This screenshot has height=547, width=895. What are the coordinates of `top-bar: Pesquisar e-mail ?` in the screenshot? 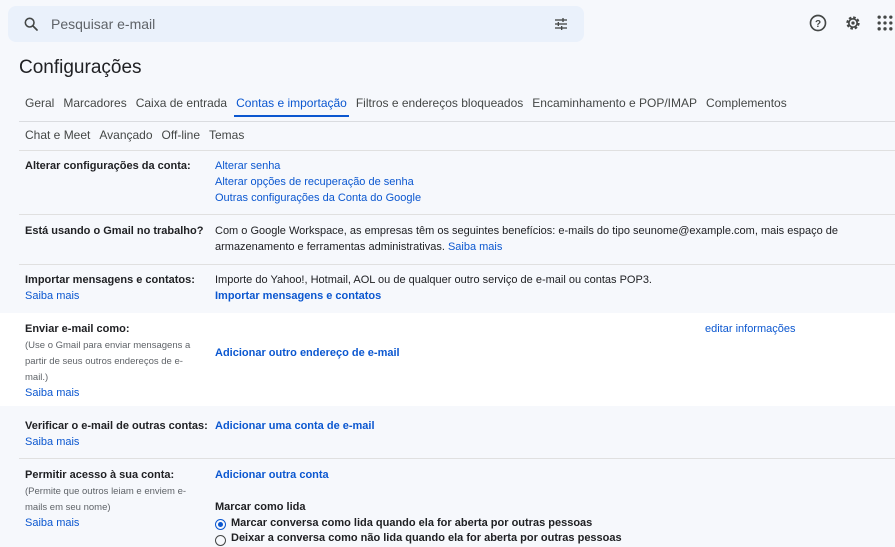 It's located at (447, 24).